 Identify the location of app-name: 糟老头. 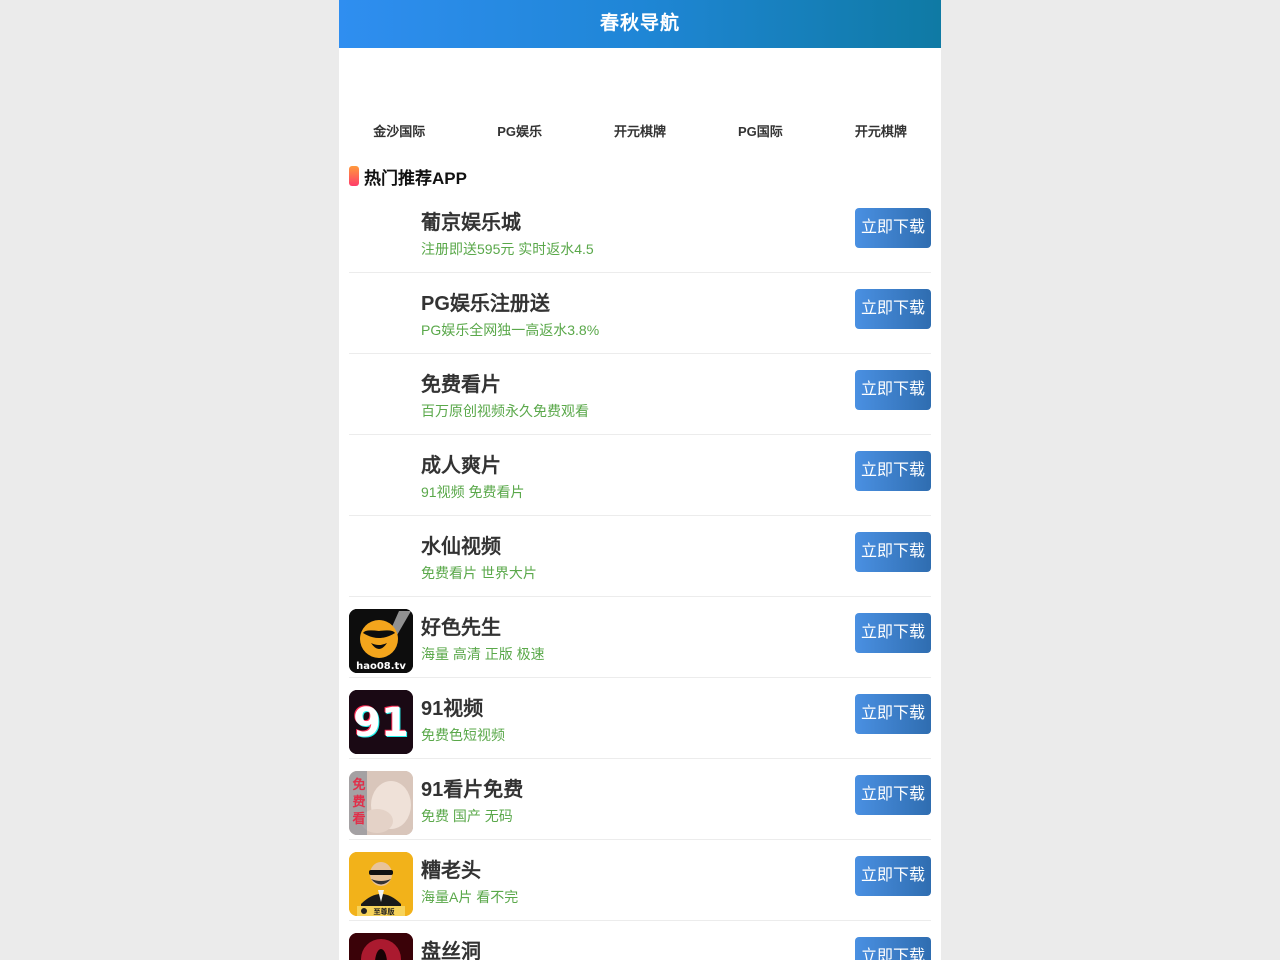
(451, 871).